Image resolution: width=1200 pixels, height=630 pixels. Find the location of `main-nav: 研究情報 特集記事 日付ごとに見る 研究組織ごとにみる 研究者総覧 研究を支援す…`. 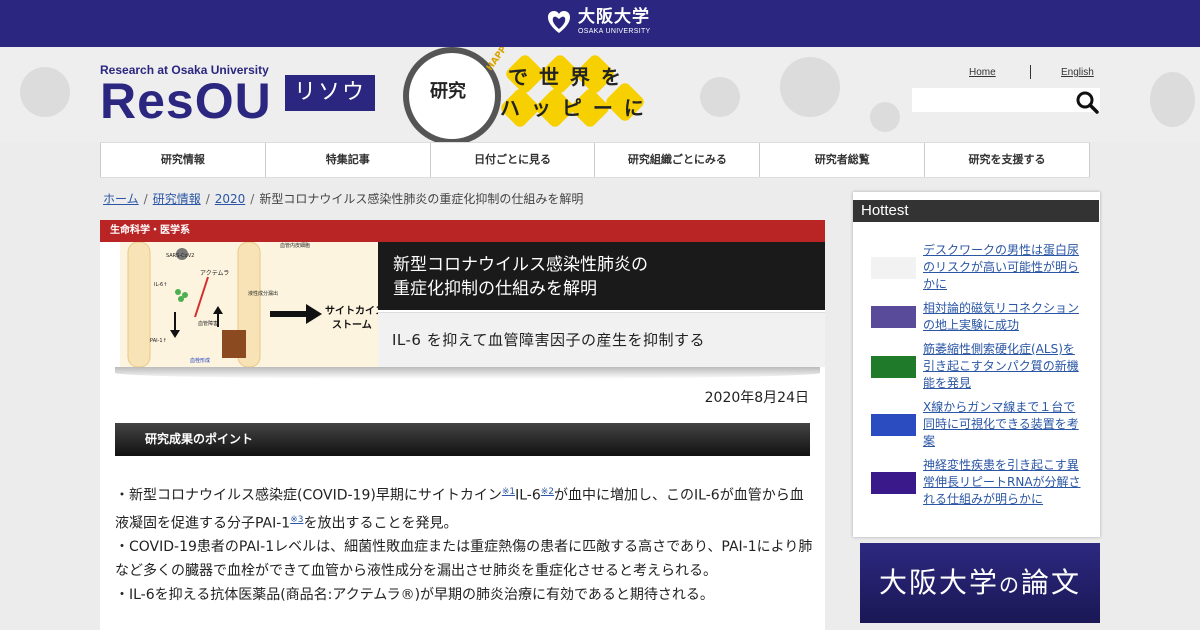

main-nav: 研究情報 特集記事 日付ごとに見る 研究組織ごとにみる 研究者総覧 研究を支援す… is located at coordinates (595, 160).